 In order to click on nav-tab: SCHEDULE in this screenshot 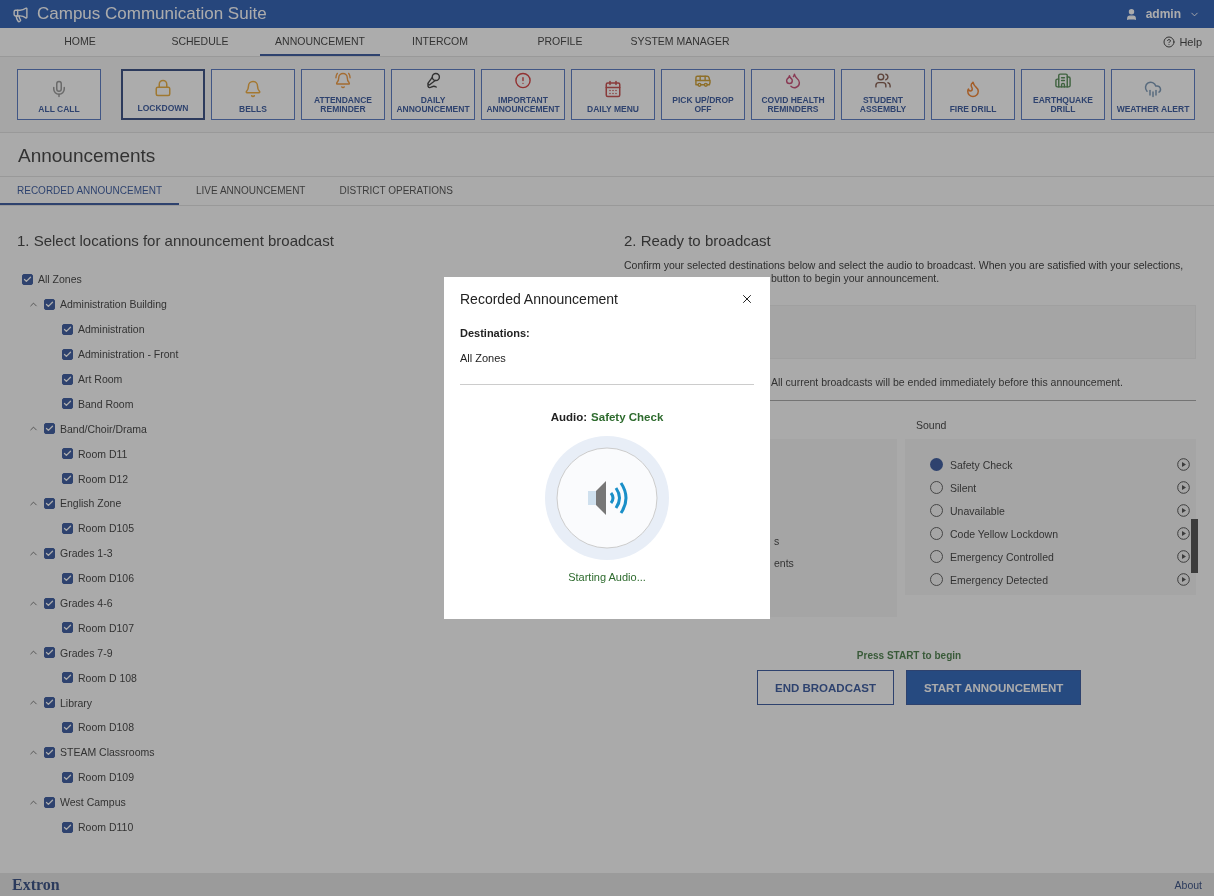, I will do `click(200, 42)`.